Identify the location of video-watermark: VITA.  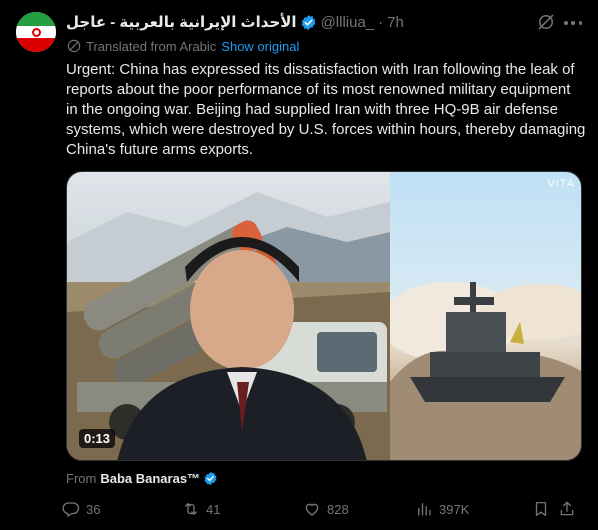
(561, 184).